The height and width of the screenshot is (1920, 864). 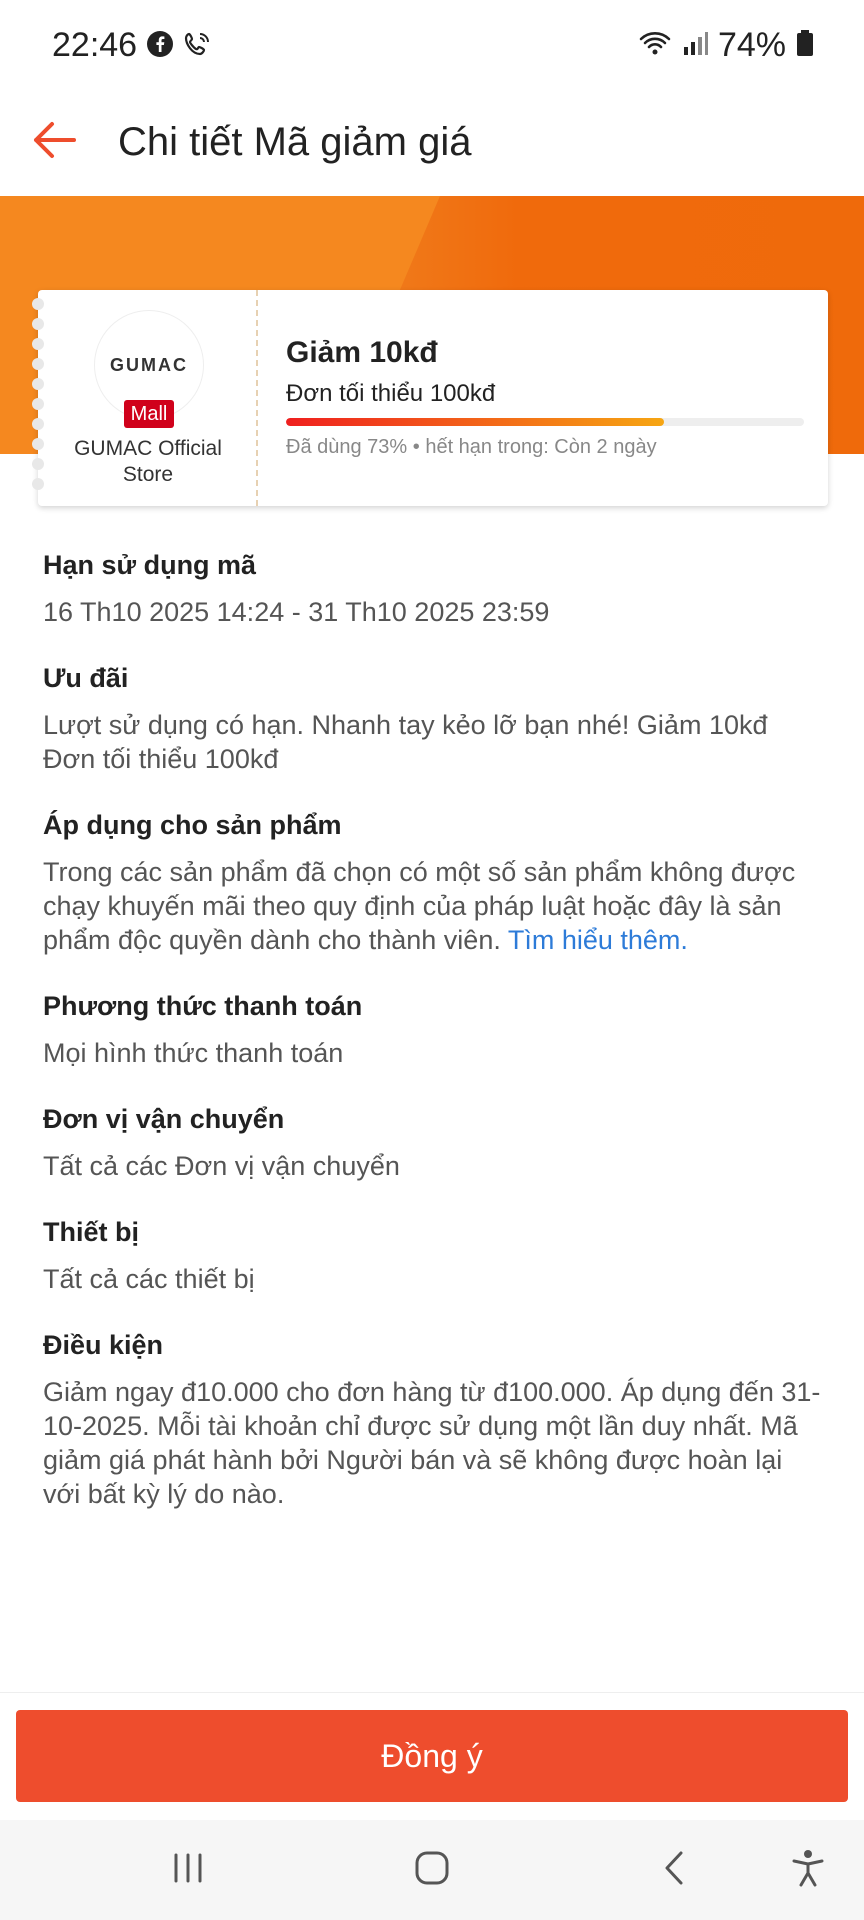 I want to click on section-body: Tất cả các Đơn vị vận chuyển, so click(x=221, y=1166).